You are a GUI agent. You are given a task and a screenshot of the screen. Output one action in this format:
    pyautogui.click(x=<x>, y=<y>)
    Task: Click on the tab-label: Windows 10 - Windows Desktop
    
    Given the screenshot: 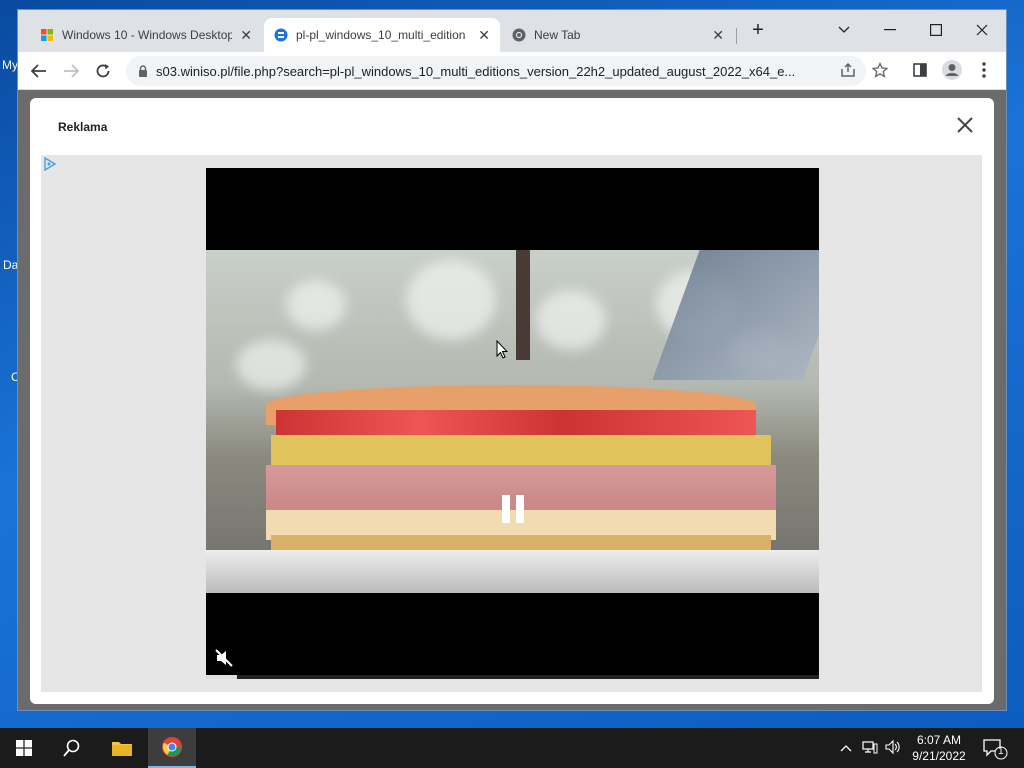 What is the action you would take?
    pyautogui.click(x=147, y=35)
    